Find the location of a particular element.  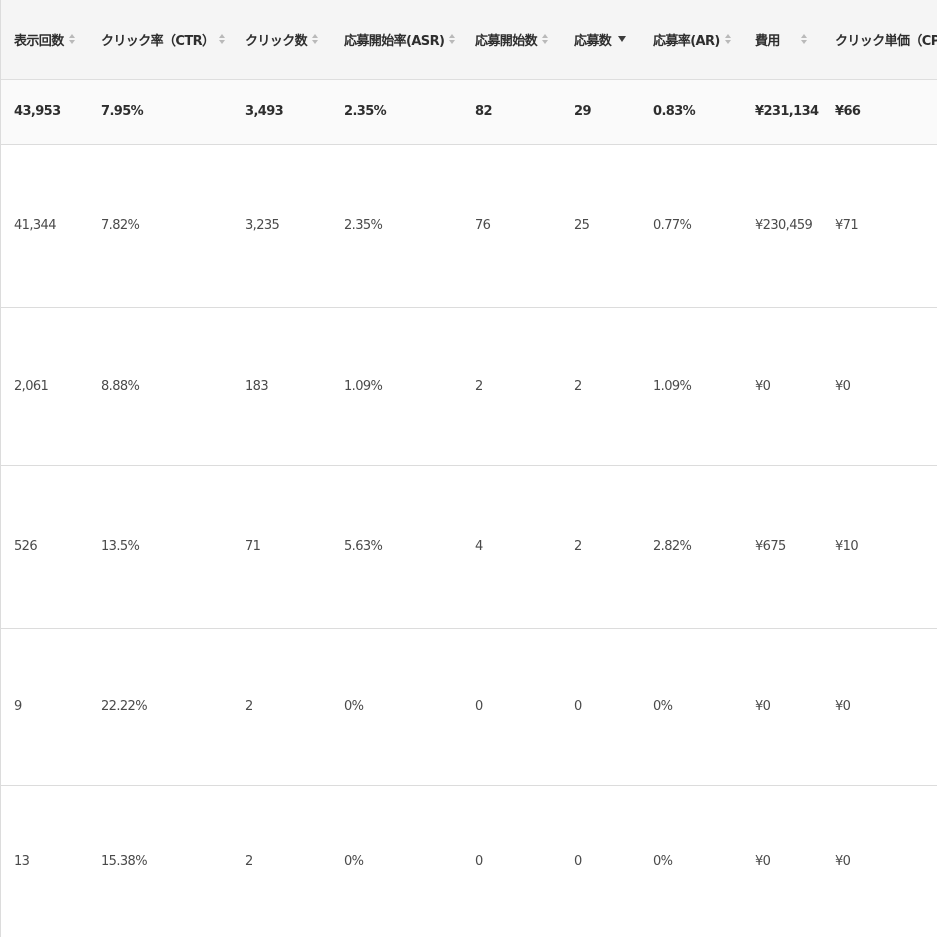

column-header-ar: 応募率(AR) is located at coordinates (691, 40).